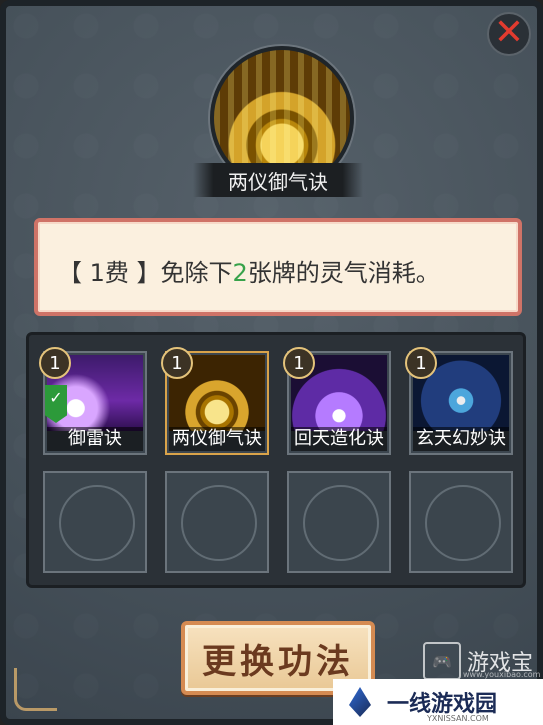 Image resolution: width=543 pixels, height=725 pixels. I want to click on description-prefix: 【 1费 】免除下, so click(145, 273).